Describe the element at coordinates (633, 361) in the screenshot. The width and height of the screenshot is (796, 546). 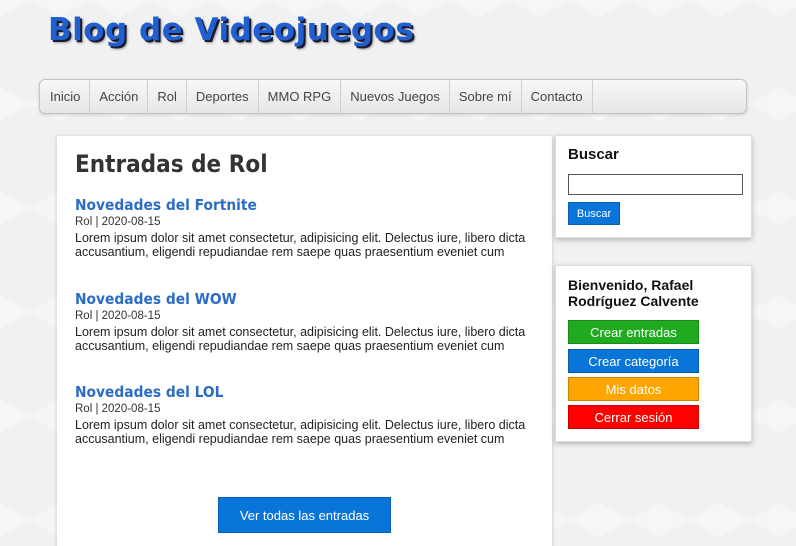
I see `create-category-button: Crear categoría` at that location.